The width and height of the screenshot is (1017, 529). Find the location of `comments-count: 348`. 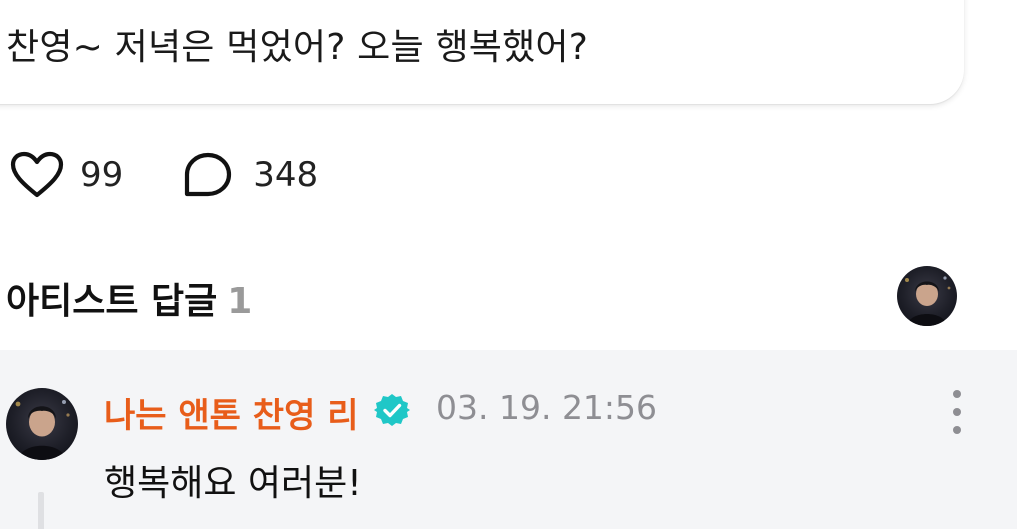

comments-count: 348 is located at coordinates (286, 175).